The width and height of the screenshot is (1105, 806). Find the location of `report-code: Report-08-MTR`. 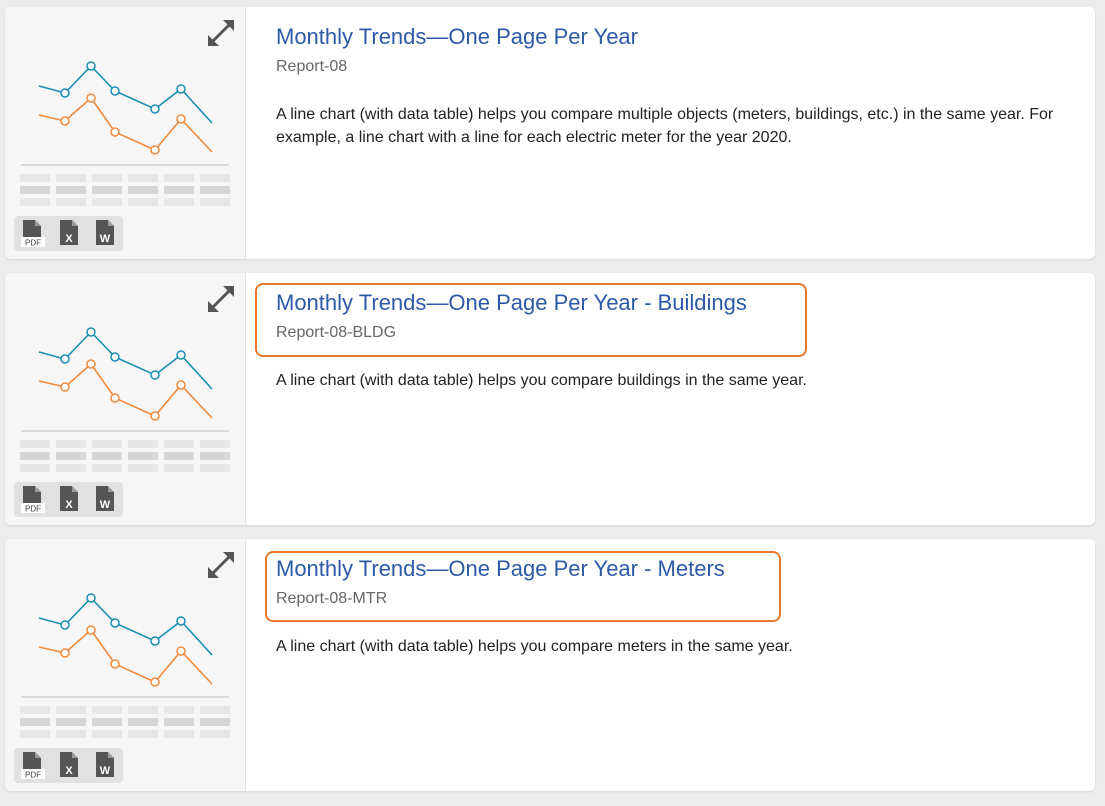

report-code: Report-08-MTR is located at coordinates (332, 598).